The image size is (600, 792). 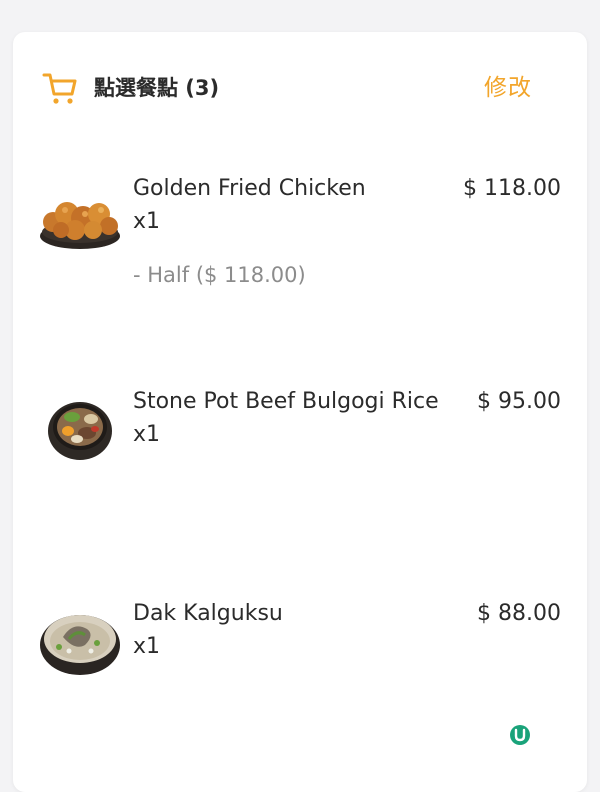 What do you see at coordinates (508, 88) in the screenshot?
I see `edit-order-button: 修改` at bounding box center [508, 88].